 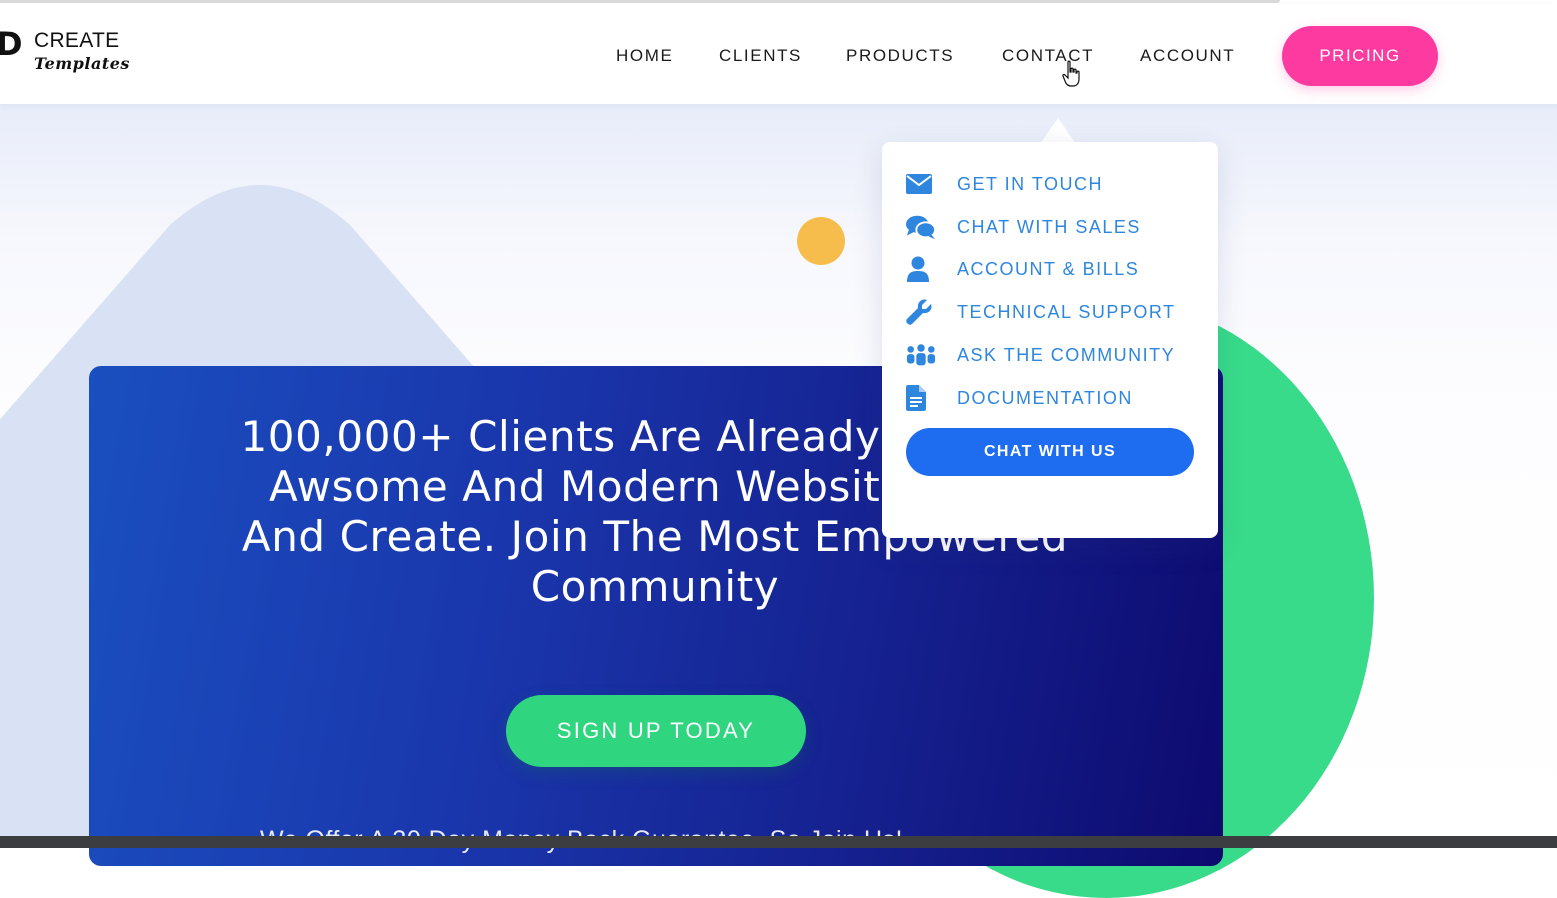 I want to click on wrench-icon, so click(x=921, y=312).